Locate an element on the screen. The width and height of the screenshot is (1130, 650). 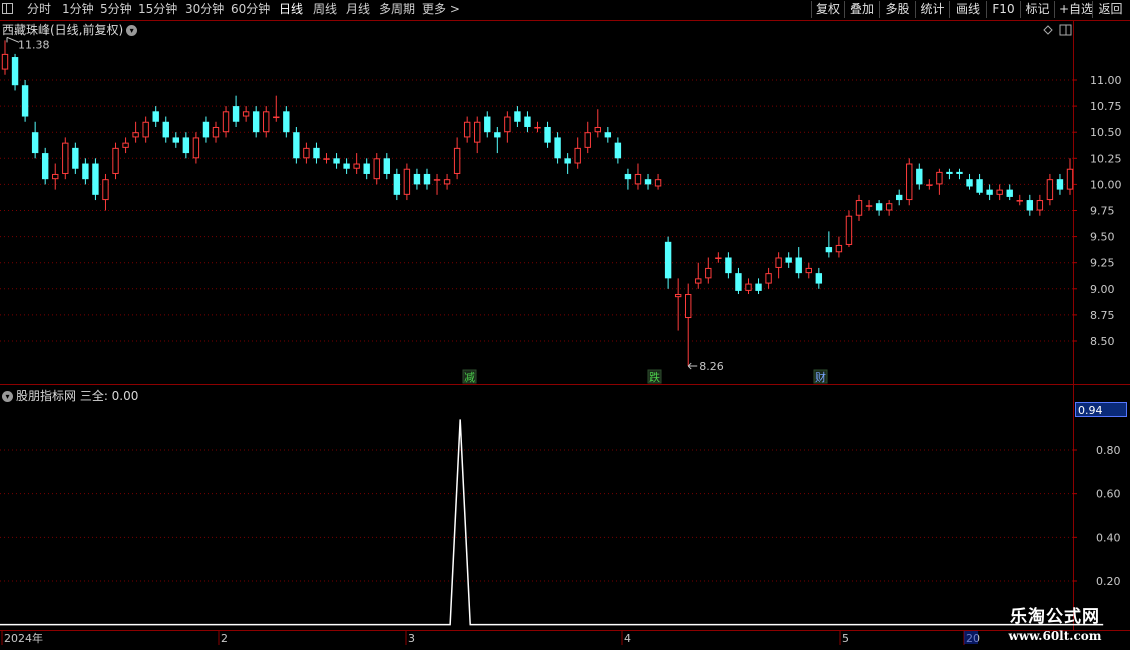
price-tick-label: 9.50 is located at coordinates (1102, 237).